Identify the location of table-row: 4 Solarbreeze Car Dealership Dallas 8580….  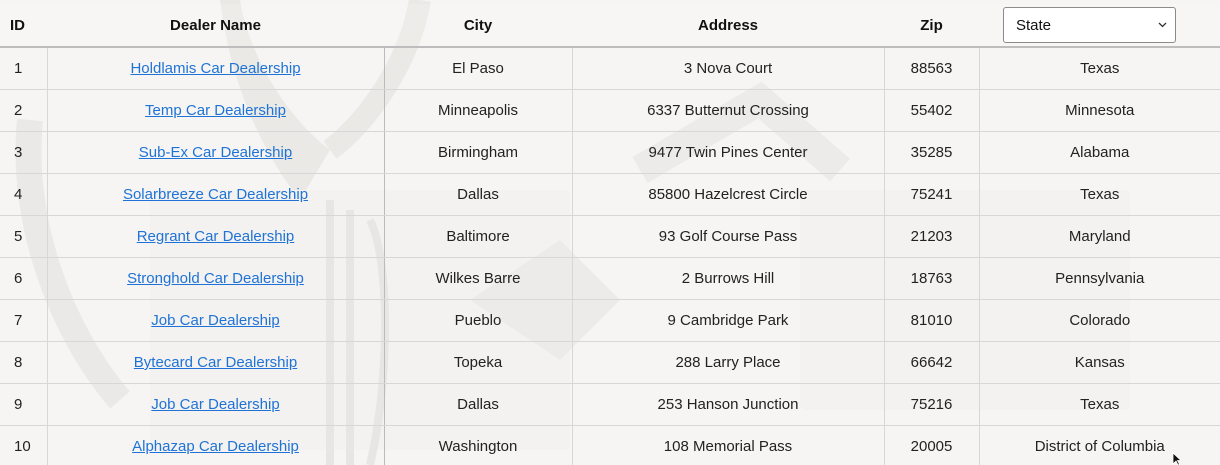
(610, 194).